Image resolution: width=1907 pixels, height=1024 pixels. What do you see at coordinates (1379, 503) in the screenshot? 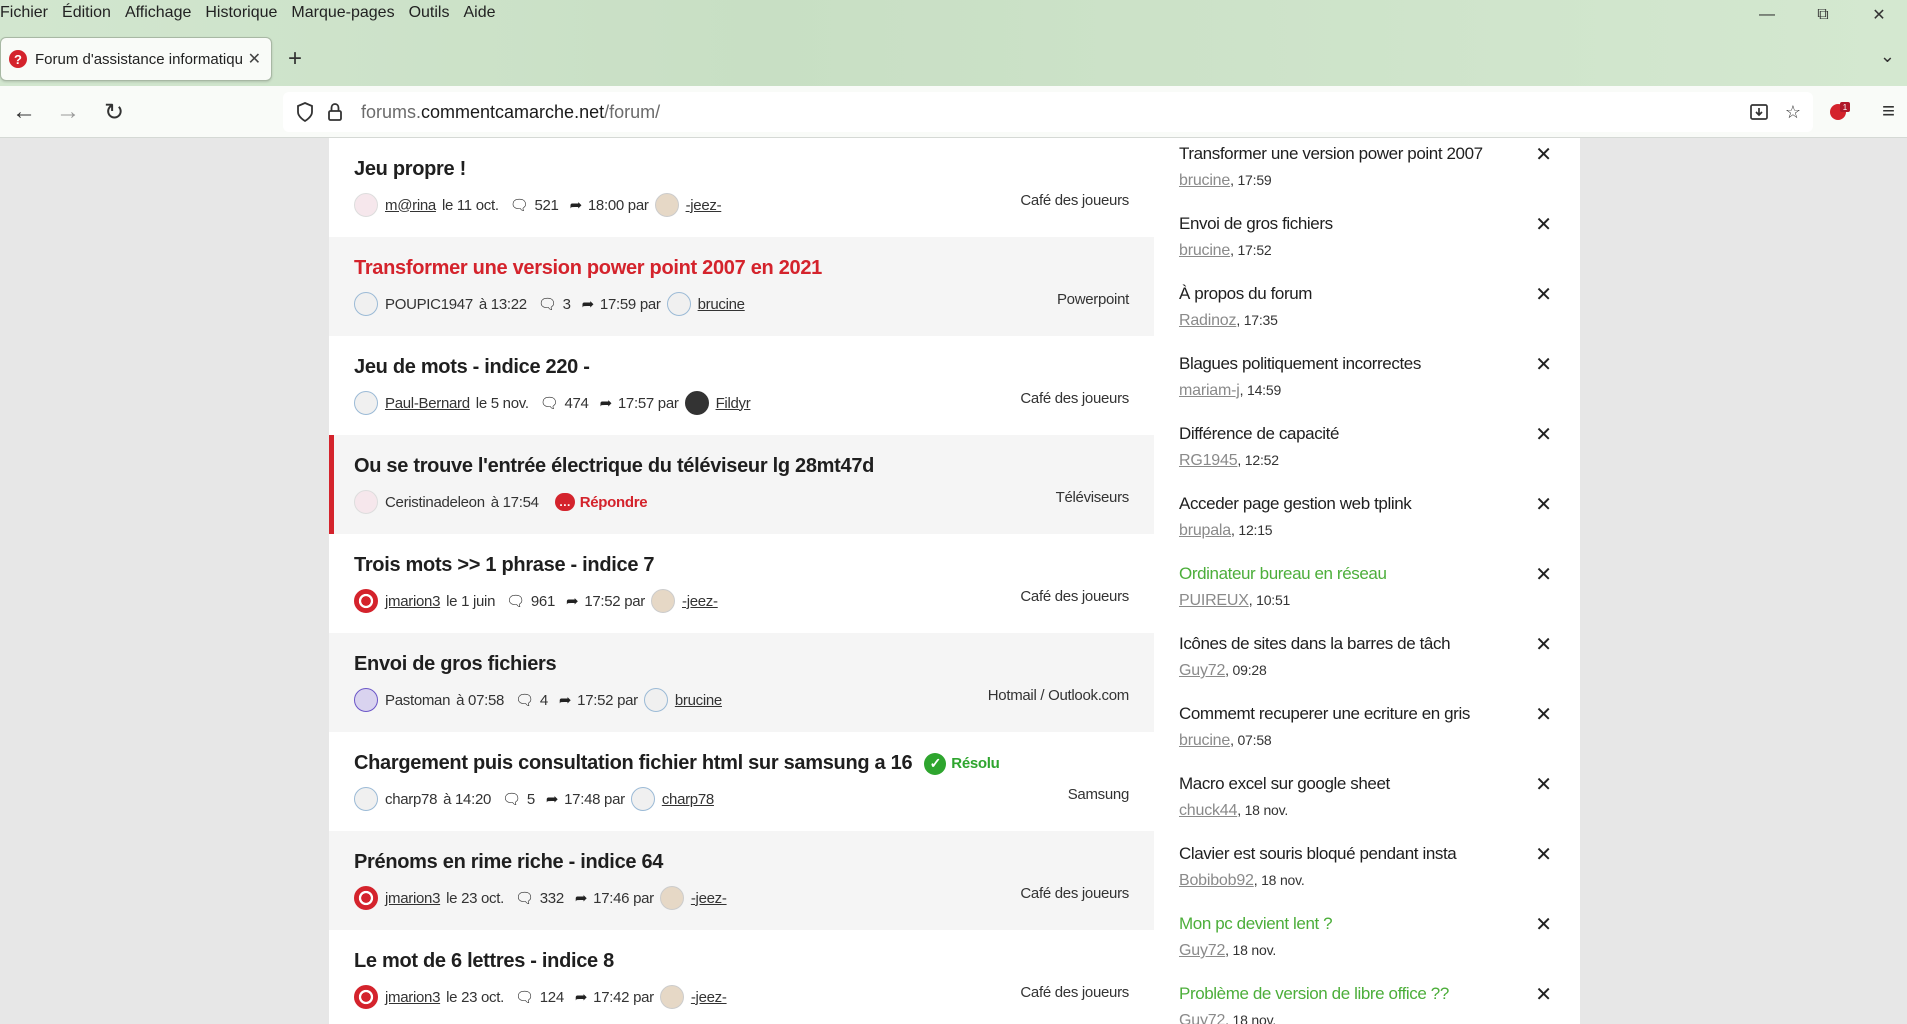
I see `sidebar-item-title: Acceder page gestion web tplink` at bounding box center [1379, 503].